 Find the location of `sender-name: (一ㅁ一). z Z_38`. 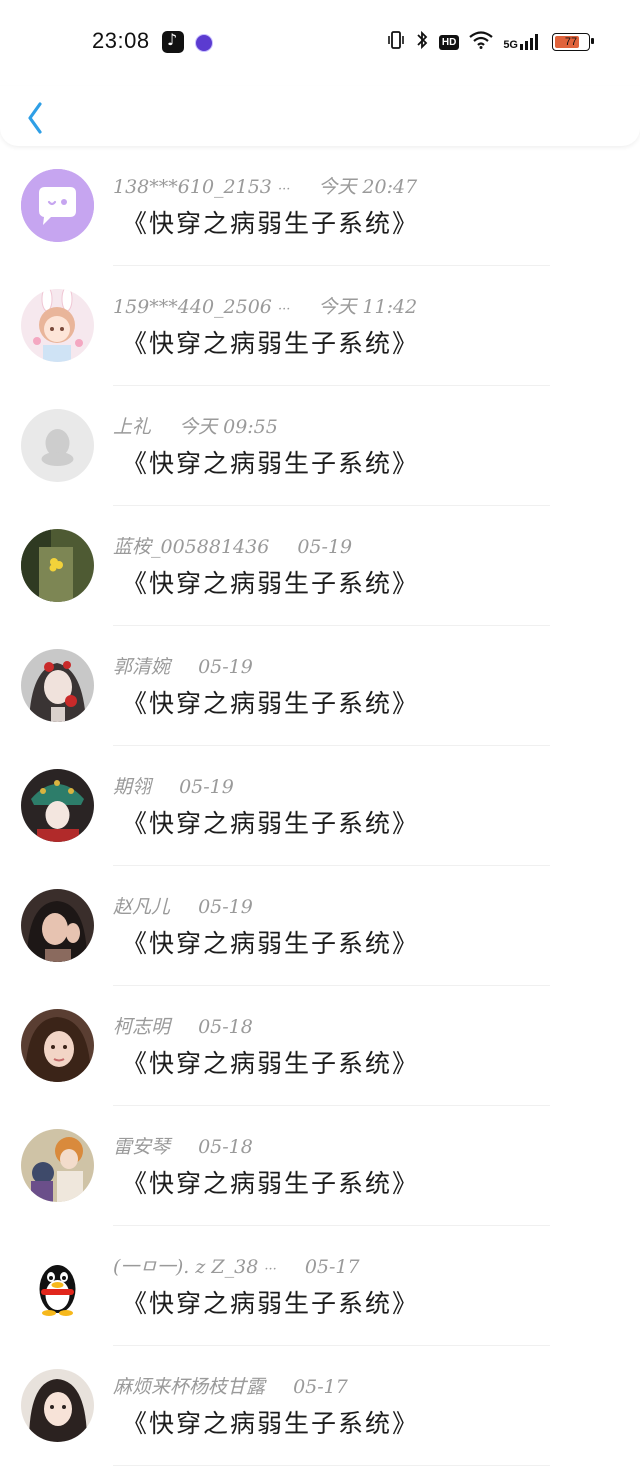

sender-name: (一ㅁ一). z Z_38 is located at coordinates (186, 1267).